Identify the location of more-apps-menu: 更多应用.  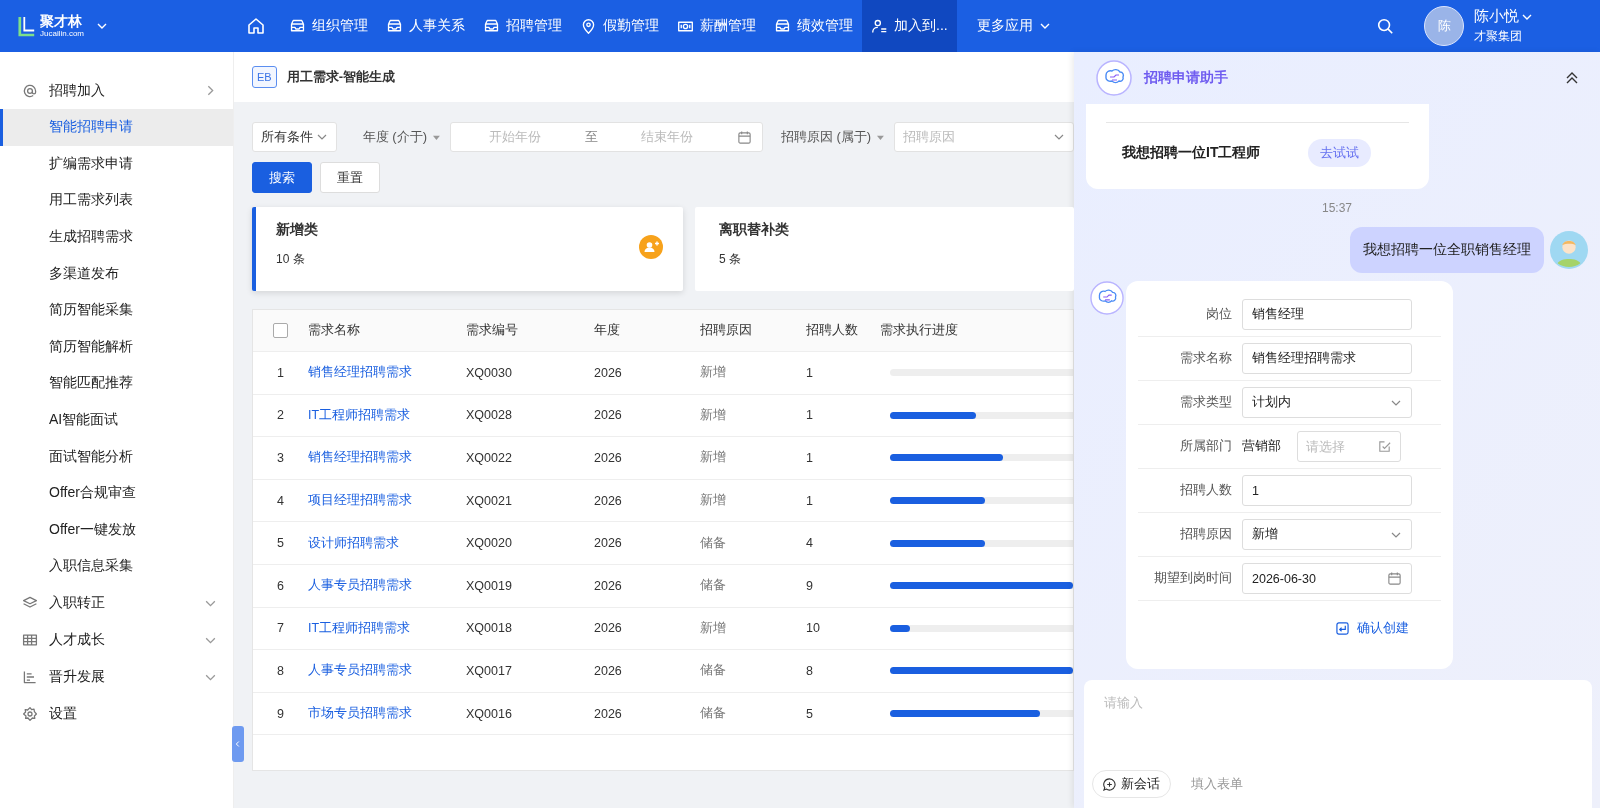
(1008, 26).